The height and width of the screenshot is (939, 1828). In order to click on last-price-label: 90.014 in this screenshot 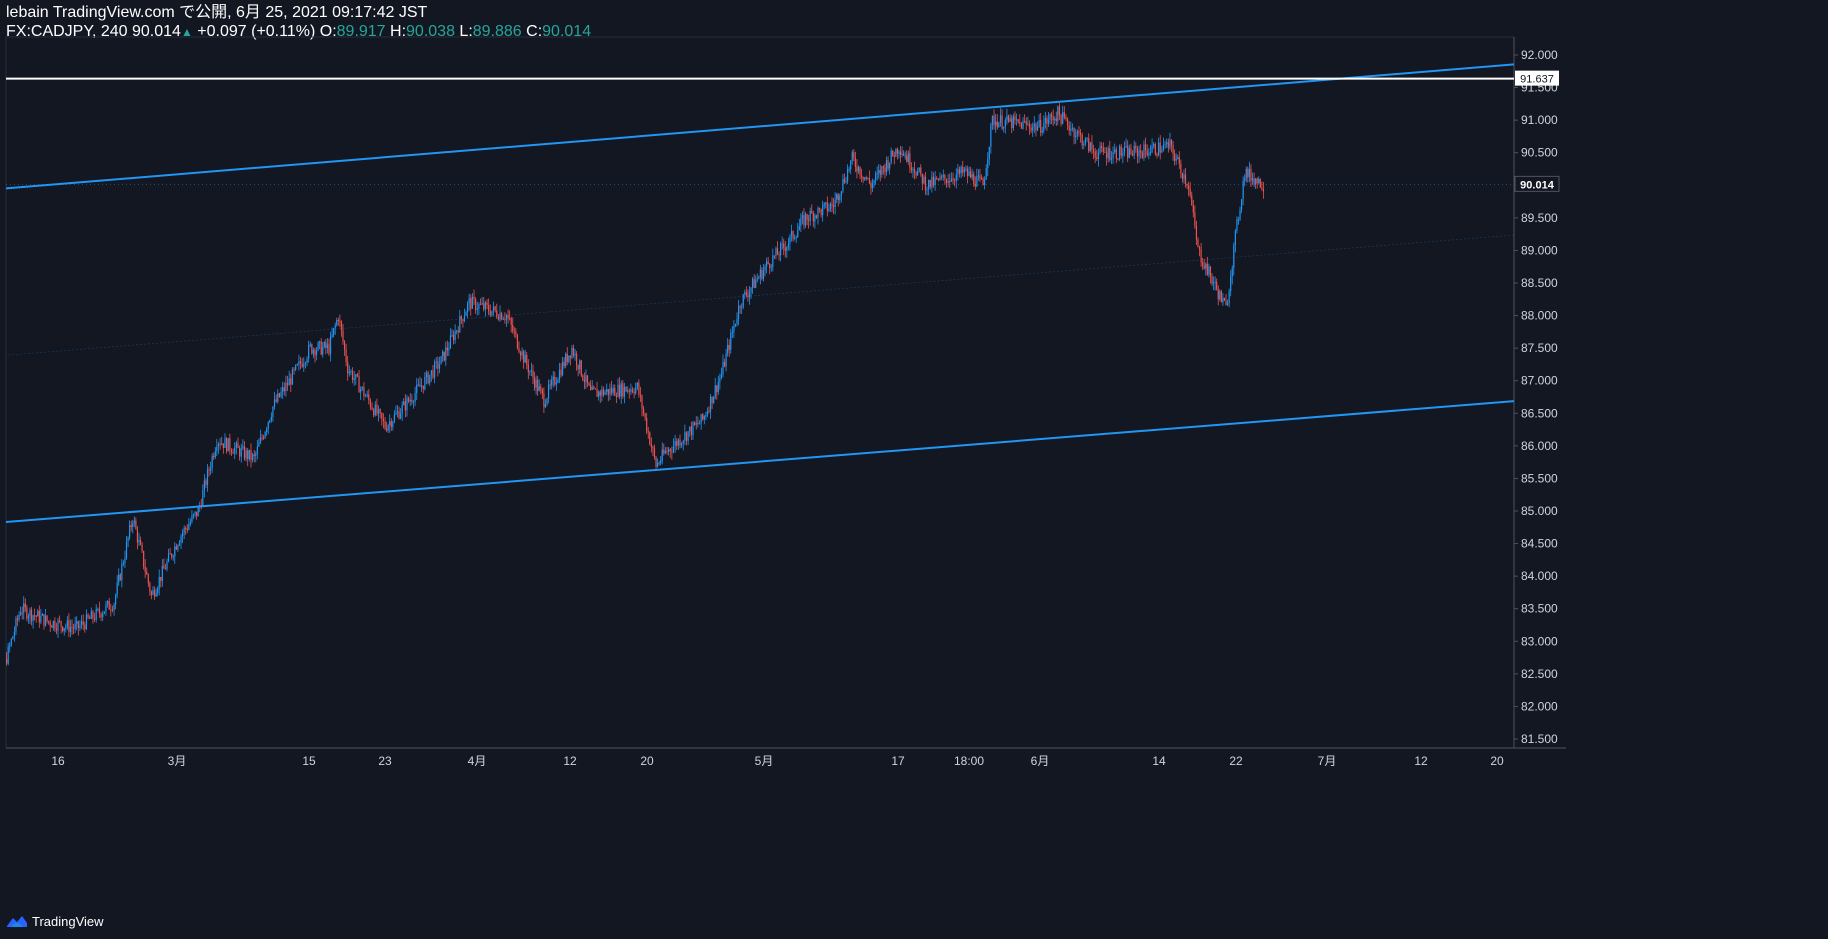, I will do `click(1537, 185)`.